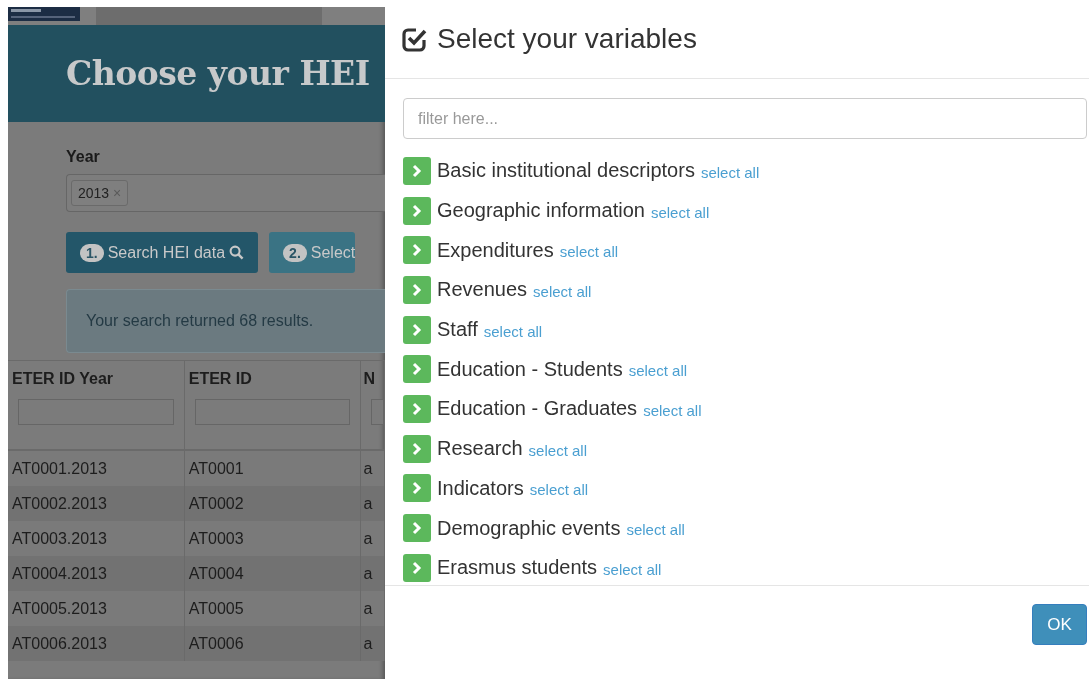 Image resolution: width=1089 pixels, height=679 pixels. I want to click on modal-title: Select your variables, so click(567, 39).